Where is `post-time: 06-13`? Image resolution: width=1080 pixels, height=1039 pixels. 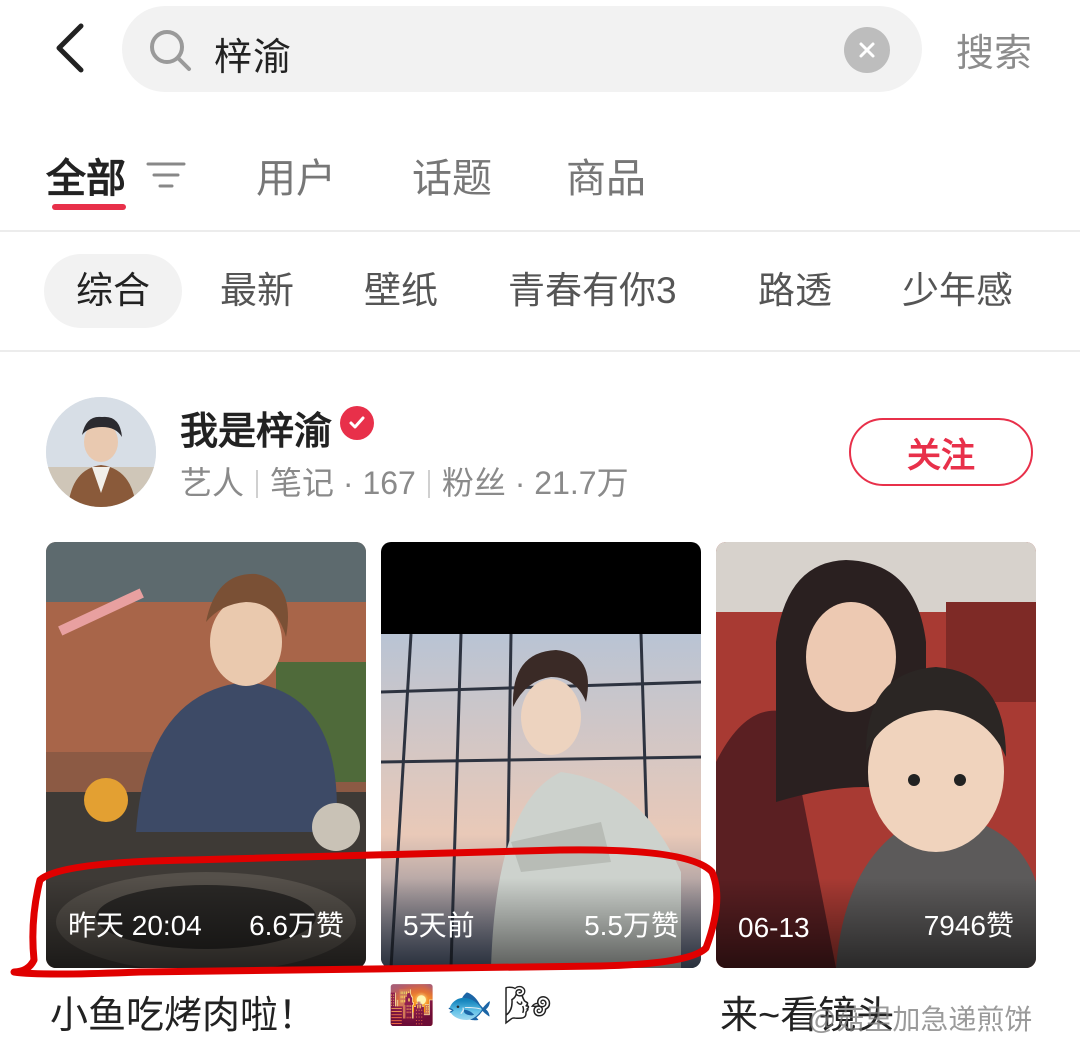 post-time: 06-13 is located at coordinates (774, 927).